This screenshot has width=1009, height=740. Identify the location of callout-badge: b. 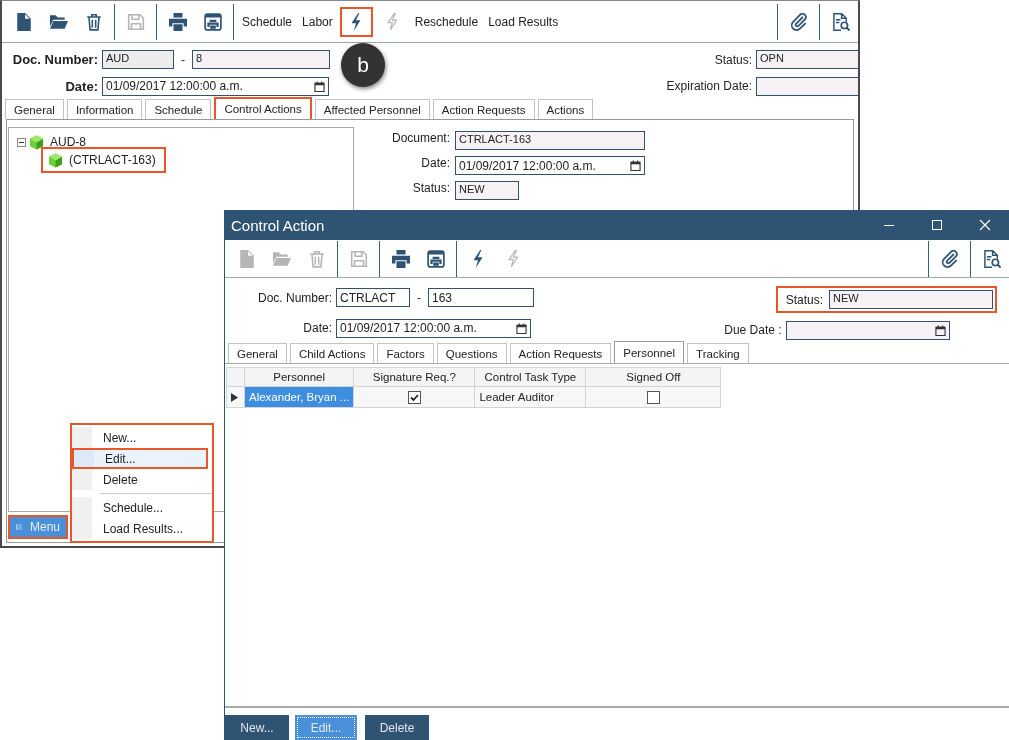
(363, 65).